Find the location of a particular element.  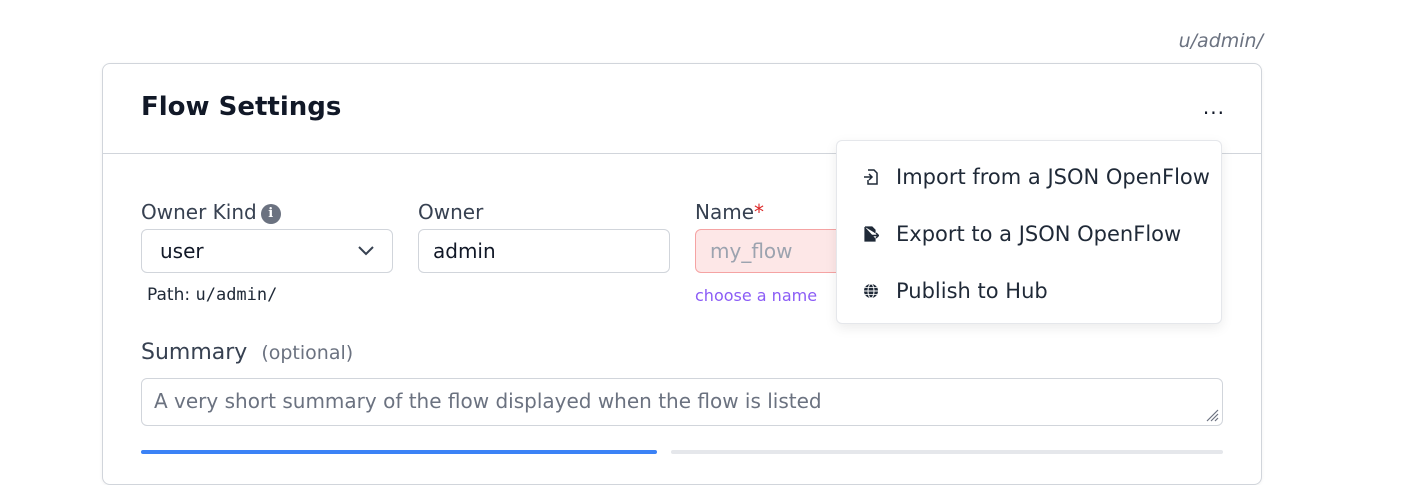

path-label: Path: is located at coordinates (169, 295).